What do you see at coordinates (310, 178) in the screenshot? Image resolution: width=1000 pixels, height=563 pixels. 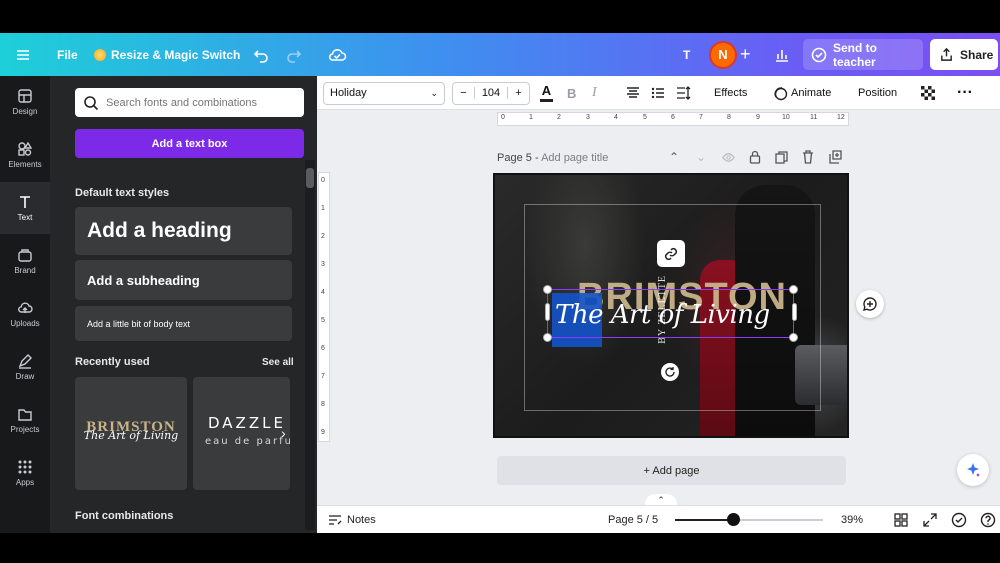 I see `panel-scroll-thumb` at bounding box center [310, 178].